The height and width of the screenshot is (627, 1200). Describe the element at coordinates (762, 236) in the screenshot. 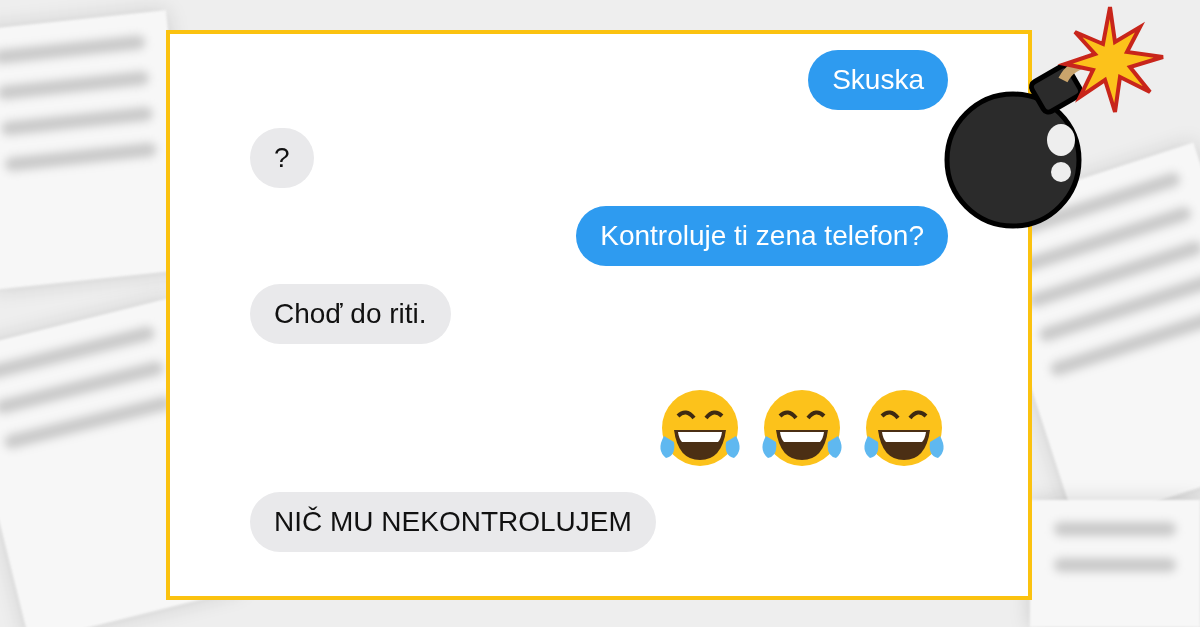

I see `sent-message: Kontroluje ti zena telefon?` at that location.